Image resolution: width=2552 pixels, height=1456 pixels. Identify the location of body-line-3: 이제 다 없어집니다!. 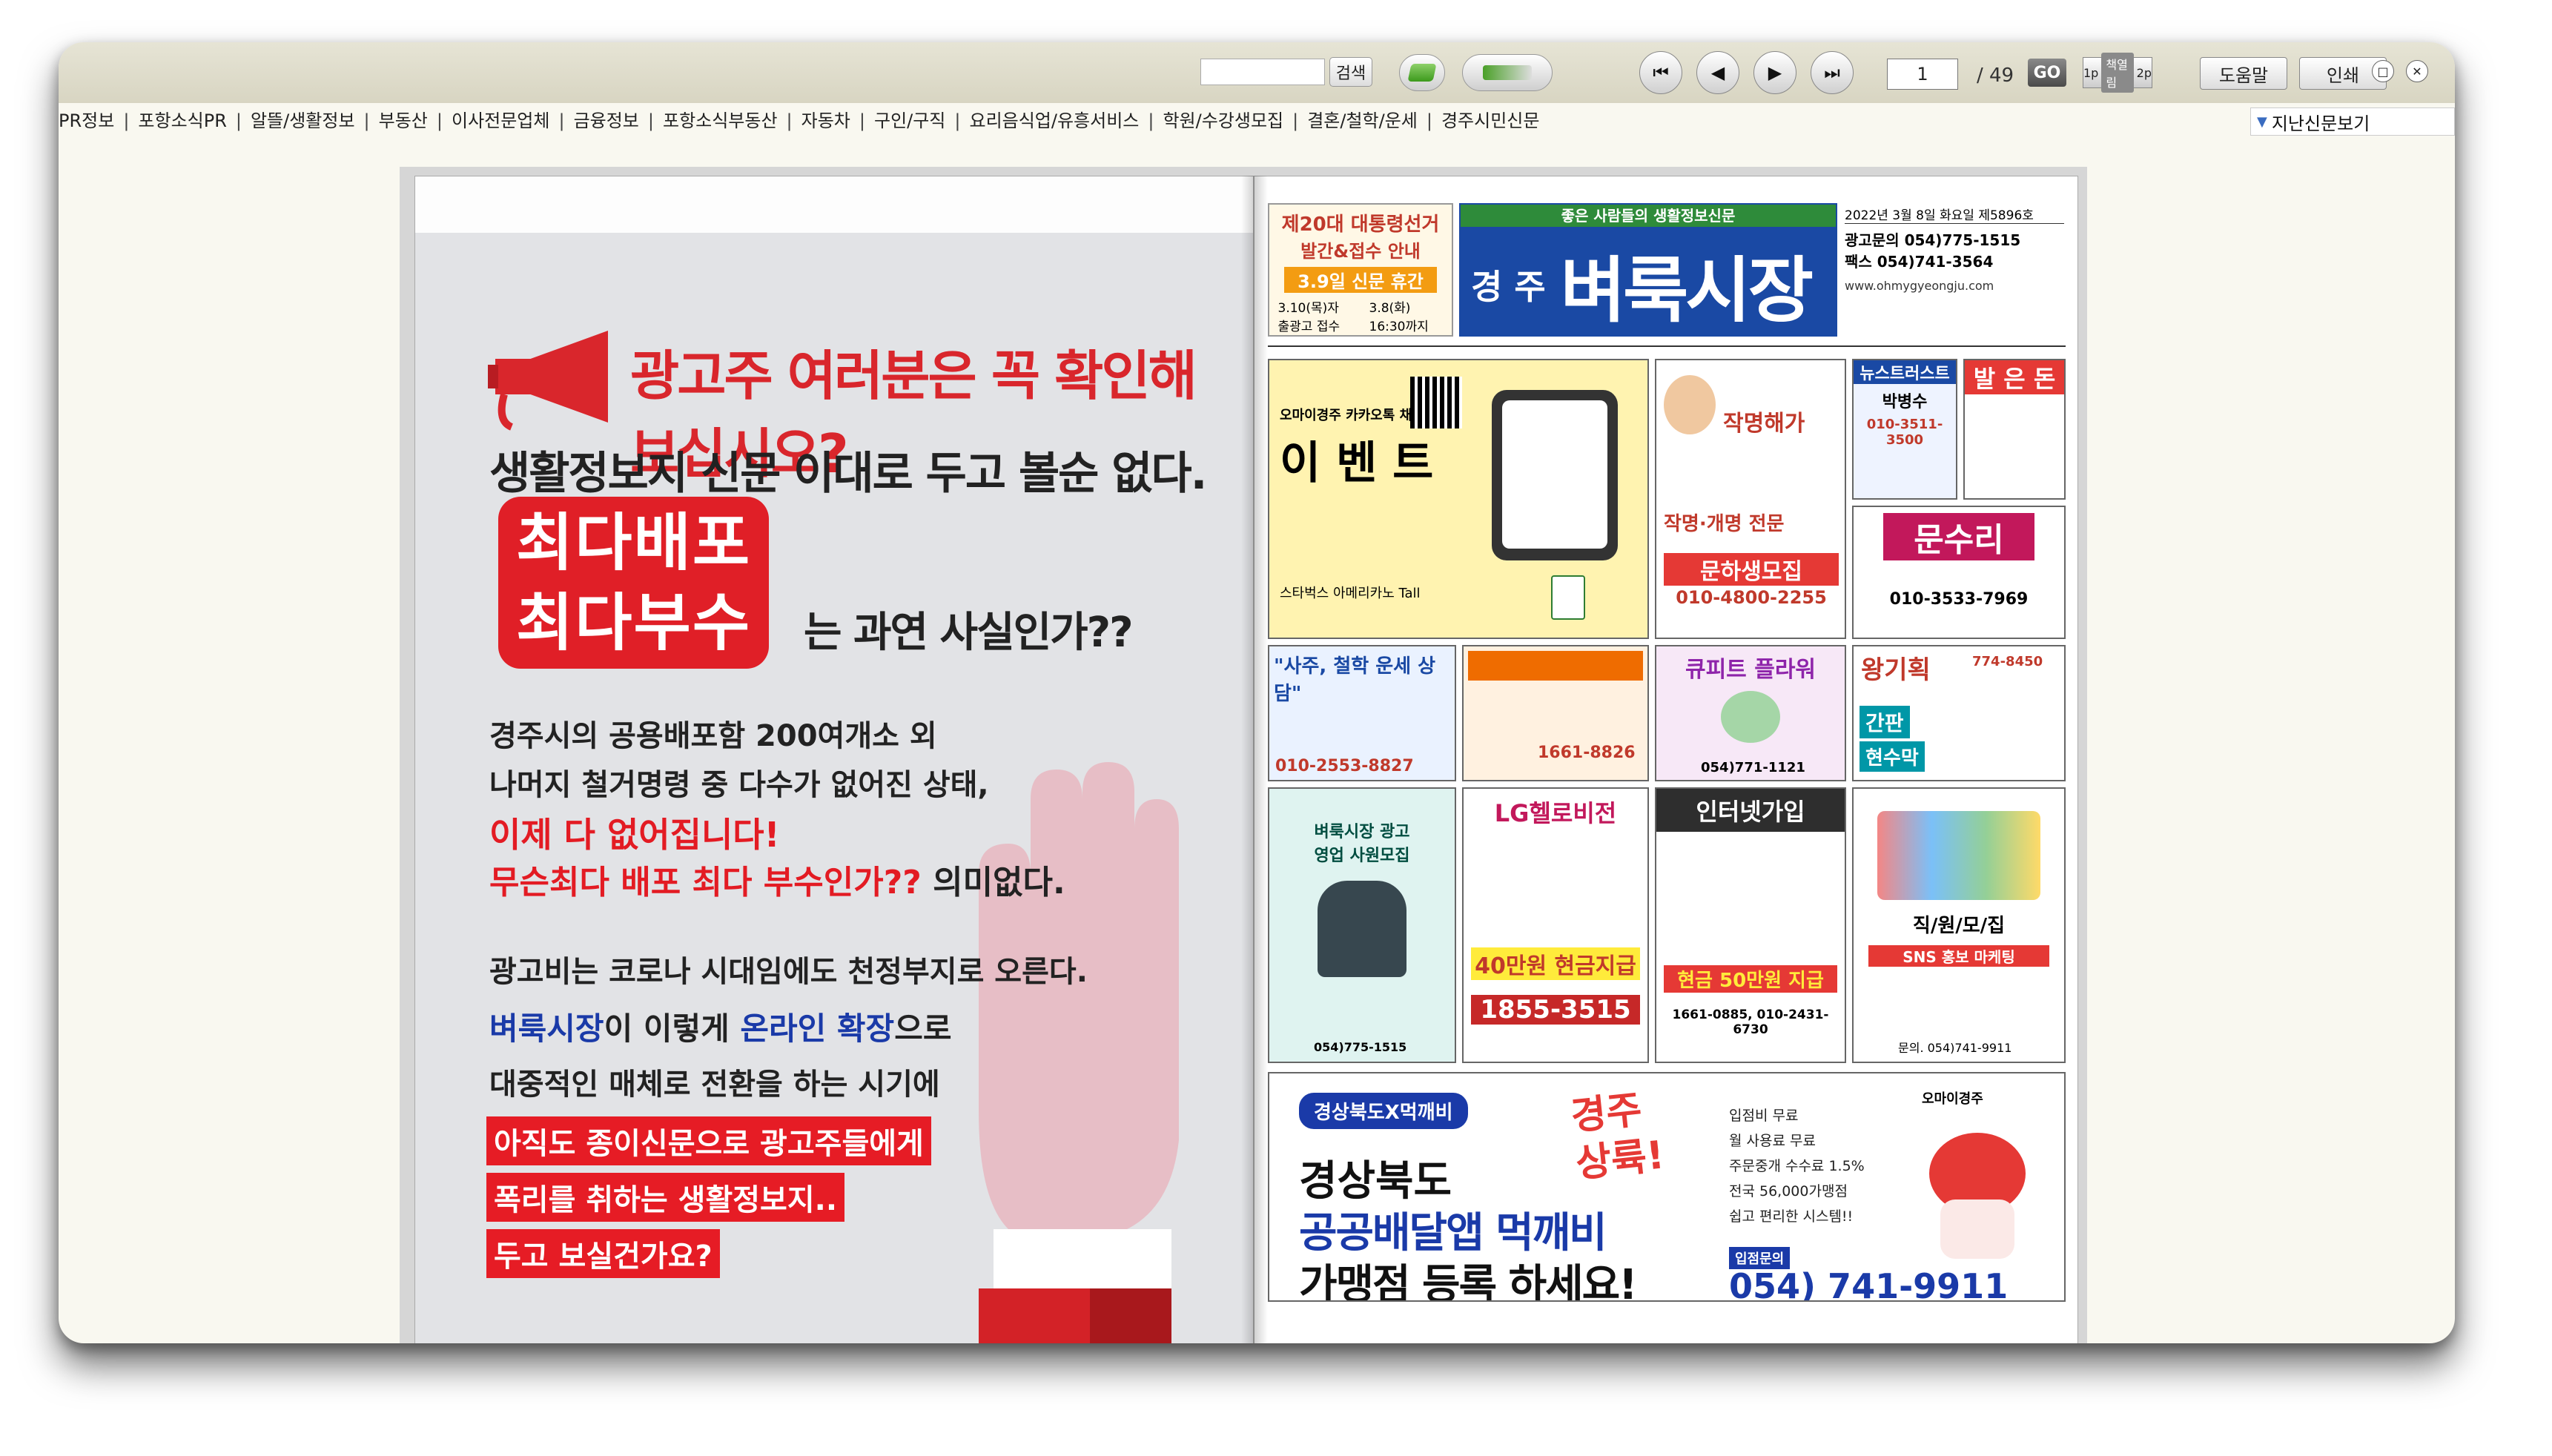
(634, 835).